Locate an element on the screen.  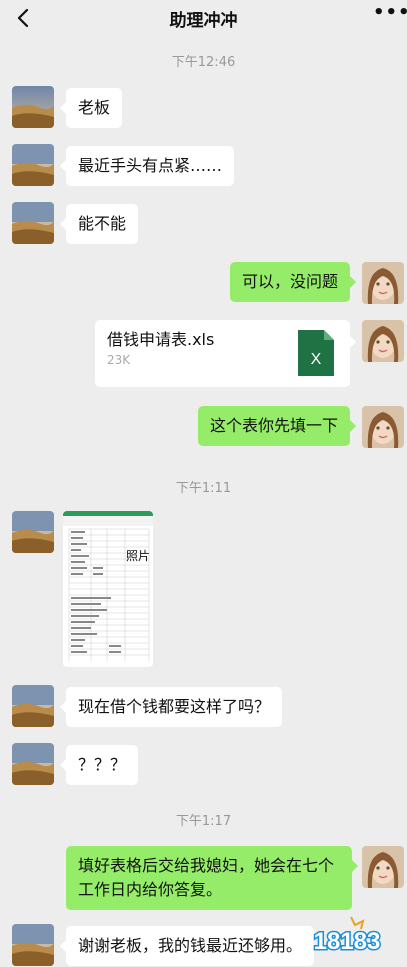
file-size: 23K is located at coordinates (119, 360).